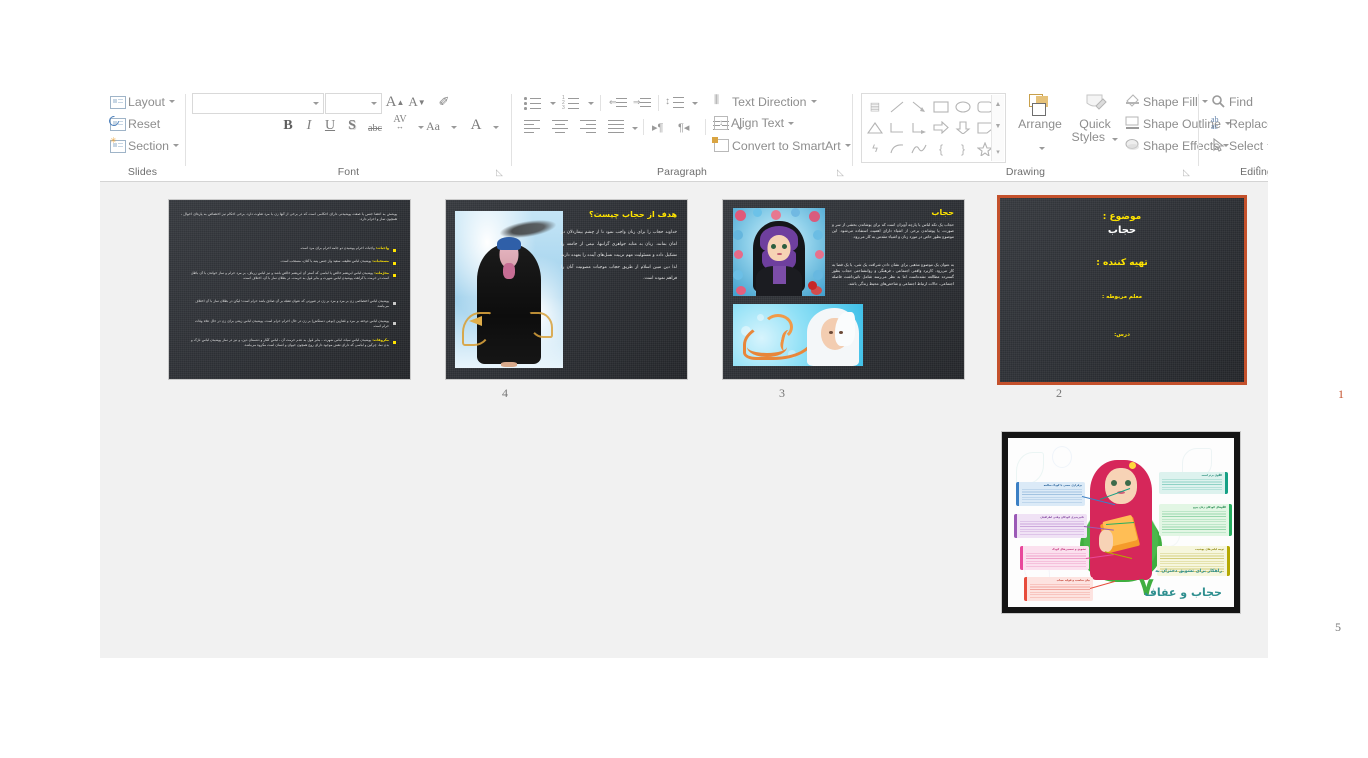 This screenshot has height=758, width=1368. I want to click on layout-button: Layout, so click(142, 101).